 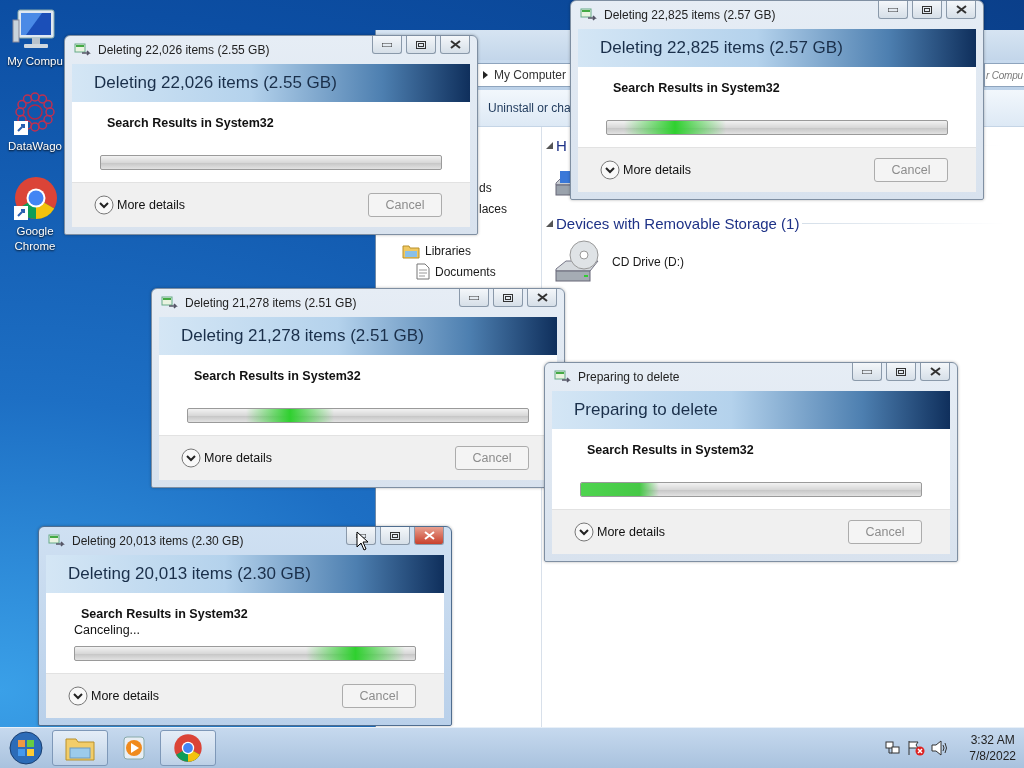 What do you see at coordinates (485, 187) in the screenshot?
I see `nav-item: ds` at bounding box center [485, 187].